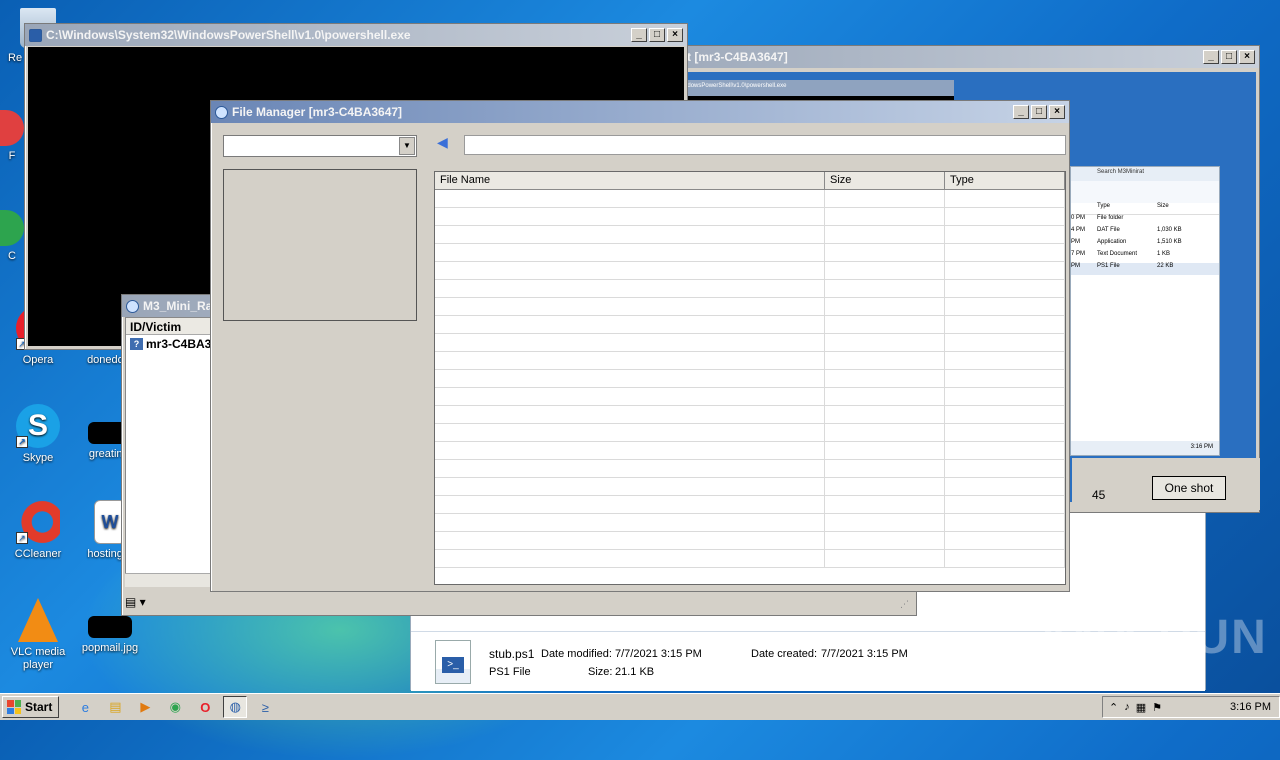 This screenshot has width=1280, height=760. I want to click on powershell-icon: ≥, so click(265, 707).